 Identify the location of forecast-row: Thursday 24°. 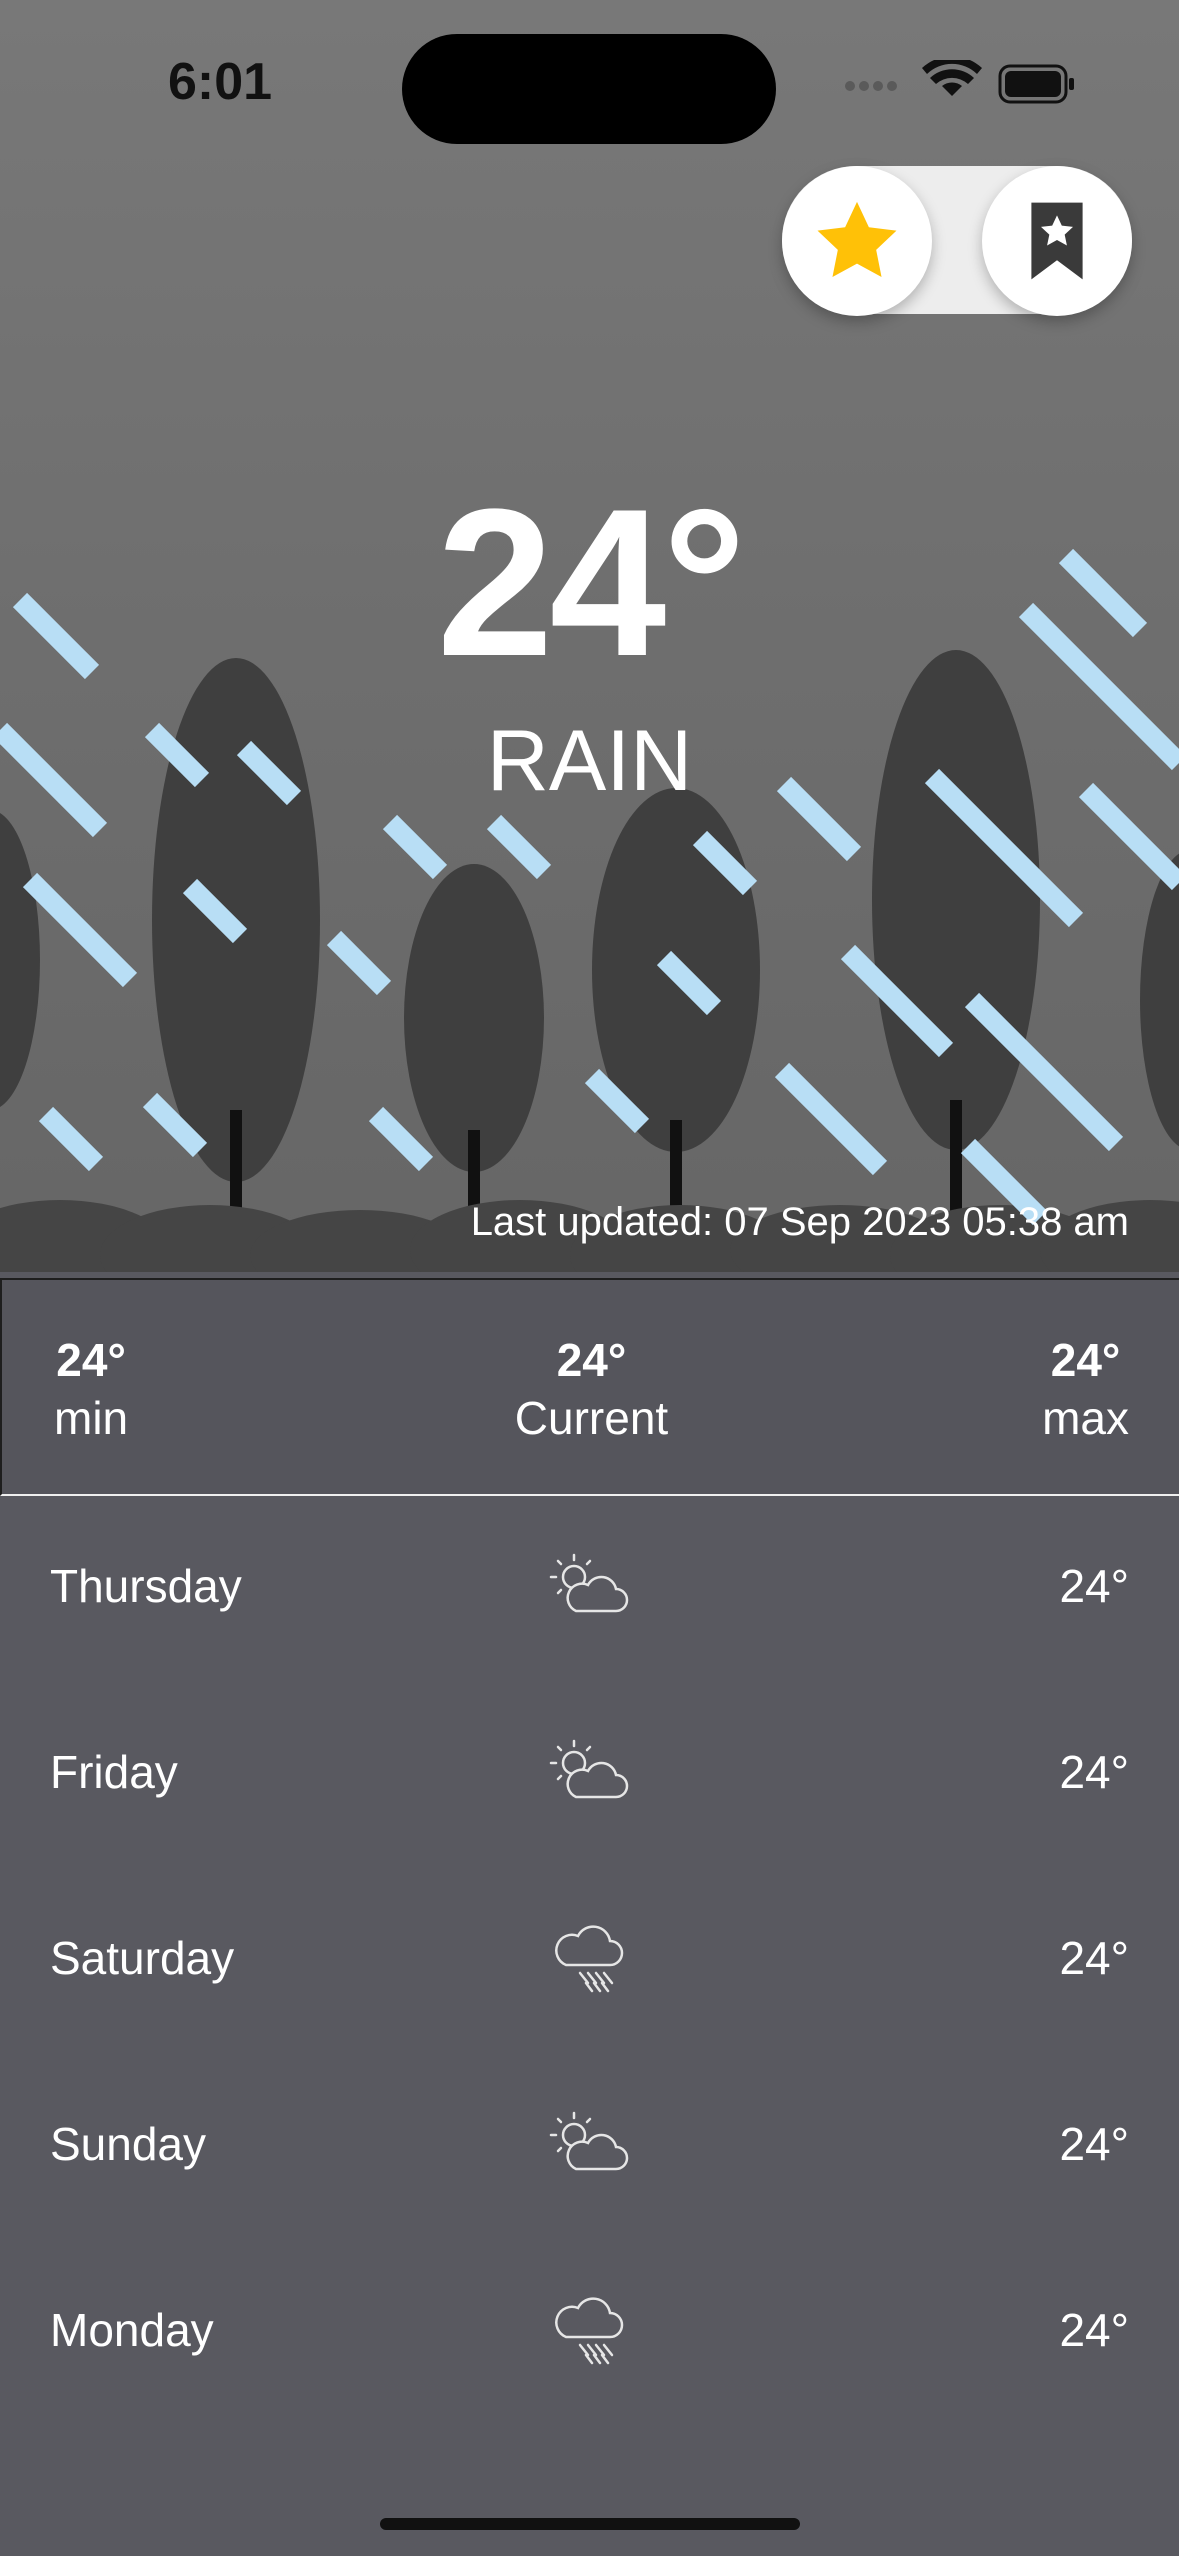
(589, 1588).